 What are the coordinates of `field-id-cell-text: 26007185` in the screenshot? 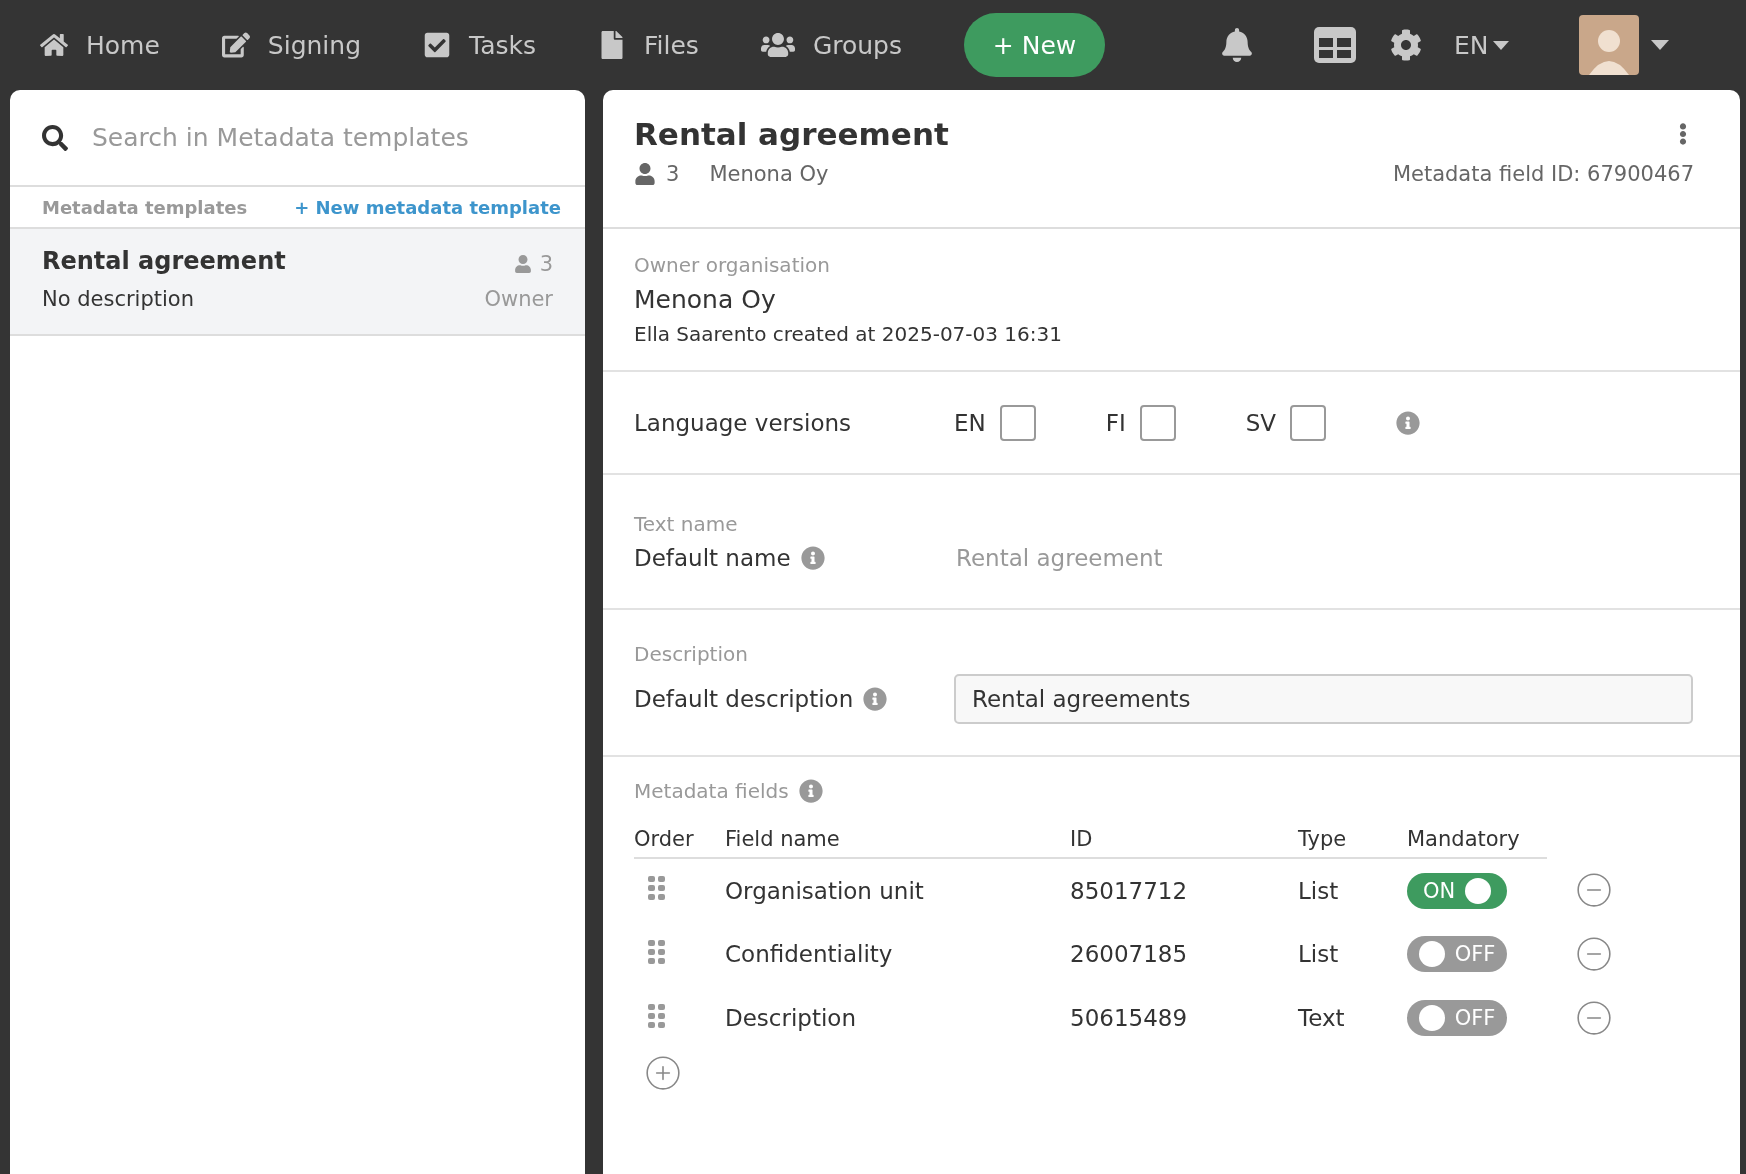 It's located at (1129, 954).